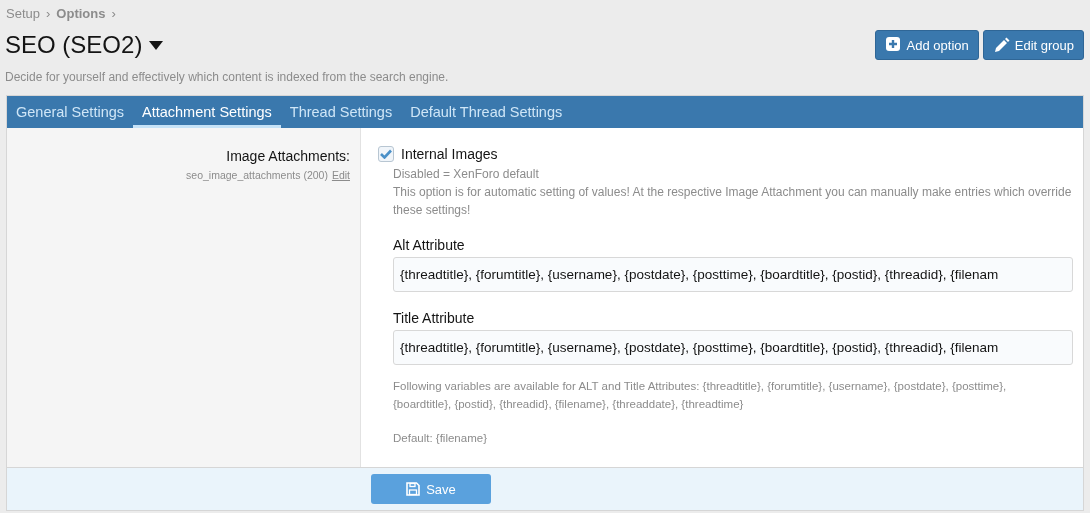 This screenshot has width=1090, height=513. Describe the element at coordinates (440, 438) in the screenshot. I see `explain-text: Default: {filename}` at that location.